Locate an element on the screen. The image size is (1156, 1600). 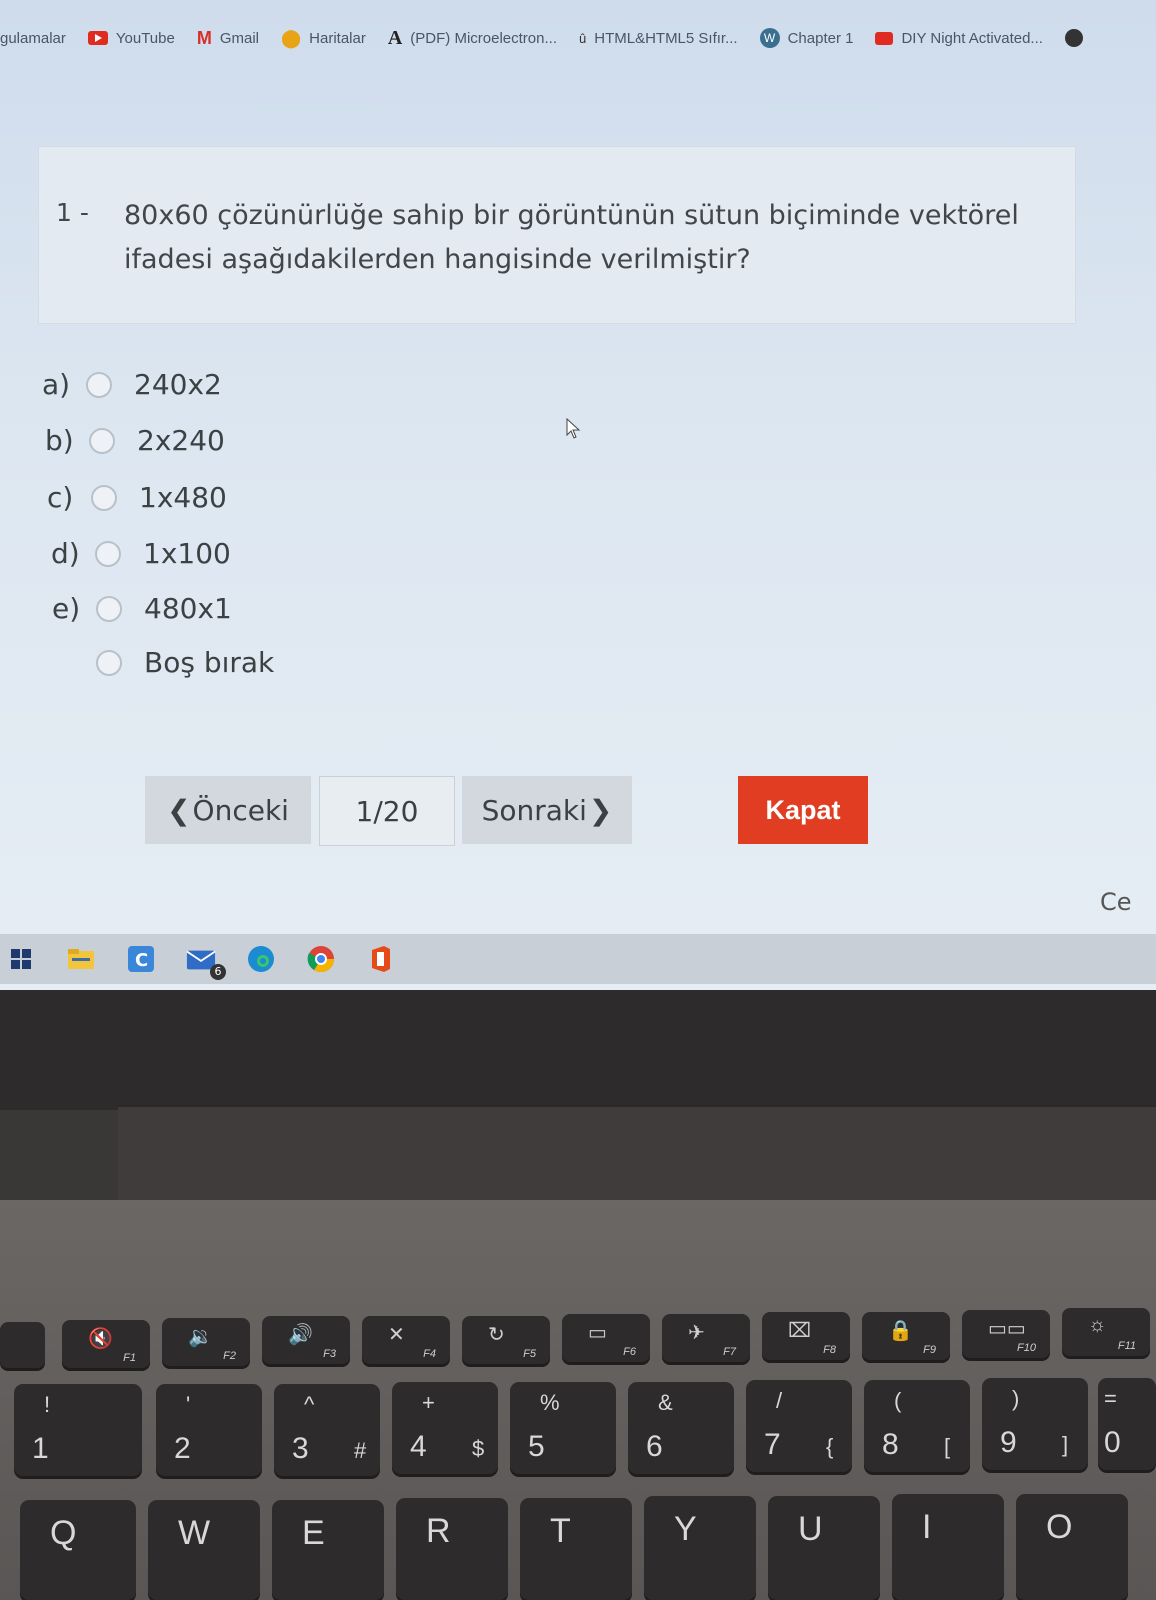
key-esc is located at coordinates (22, 1345).